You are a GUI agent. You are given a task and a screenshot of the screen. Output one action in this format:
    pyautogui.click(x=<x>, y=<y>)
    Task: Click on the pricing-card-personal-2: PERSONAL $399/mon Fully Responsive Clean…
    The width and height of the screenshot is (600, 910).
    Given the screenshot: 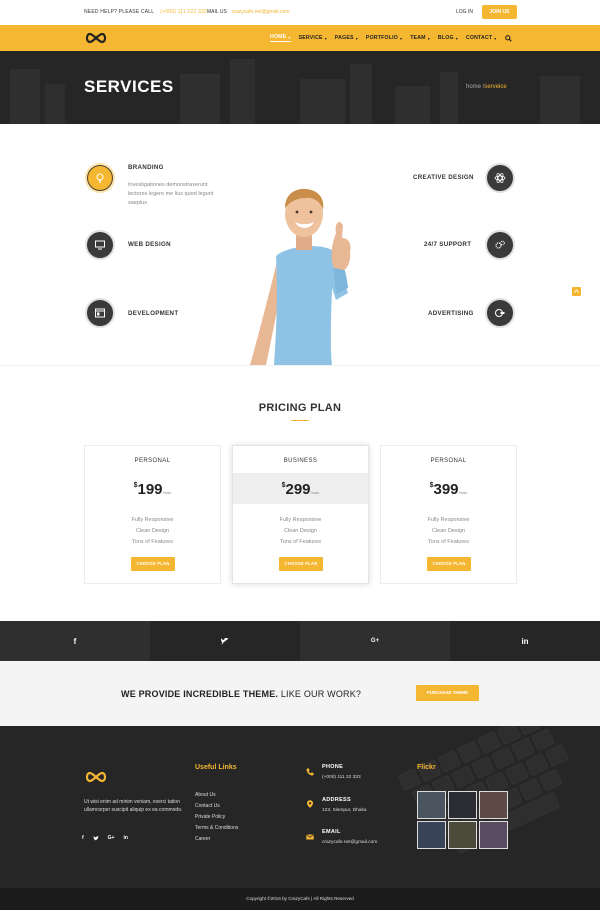 What is the action you would take?
    pyautogui.click(x=448, y=514)
    